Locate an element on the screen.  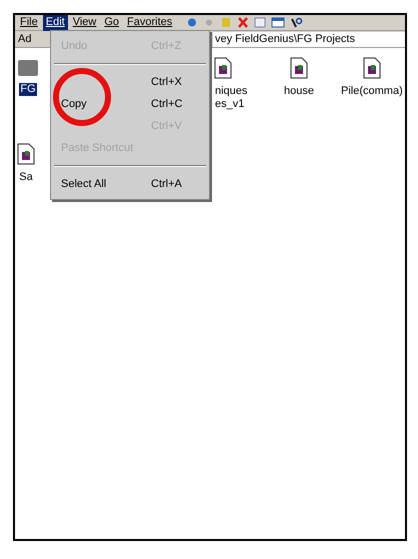
file-label: FG is located at coordinates (28, 89).